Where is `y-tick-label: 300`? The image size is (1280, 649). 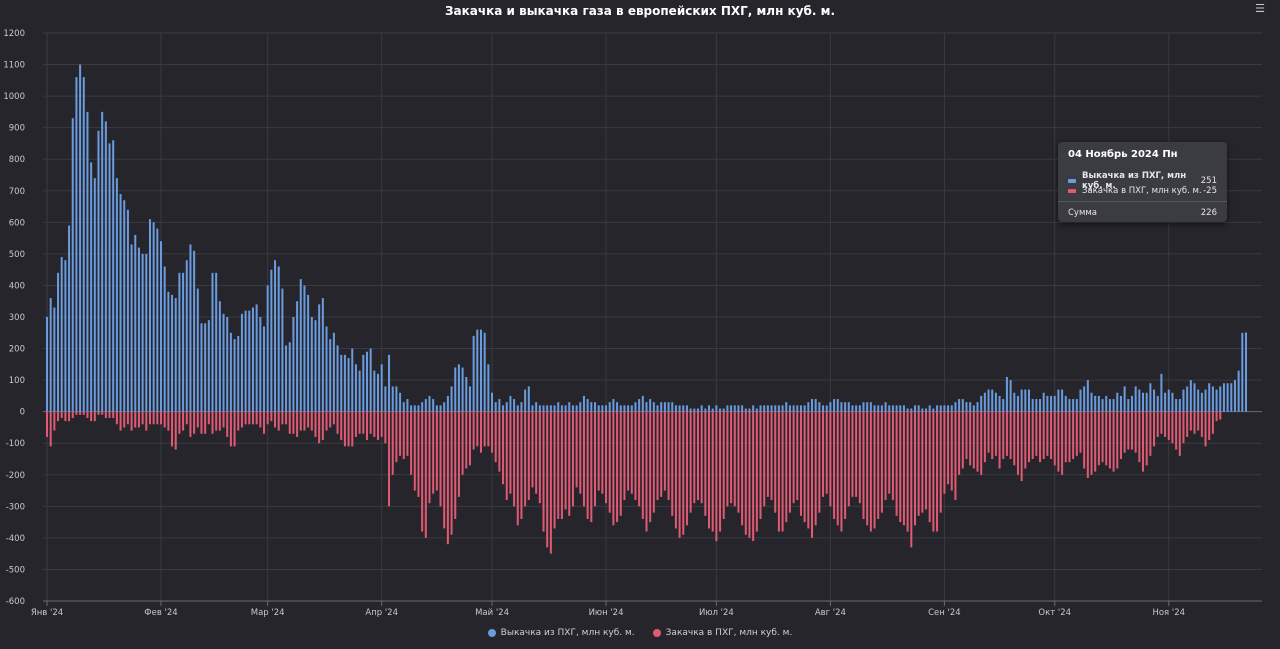 y-tick-label: 300 is located at coordinates (17, 318).